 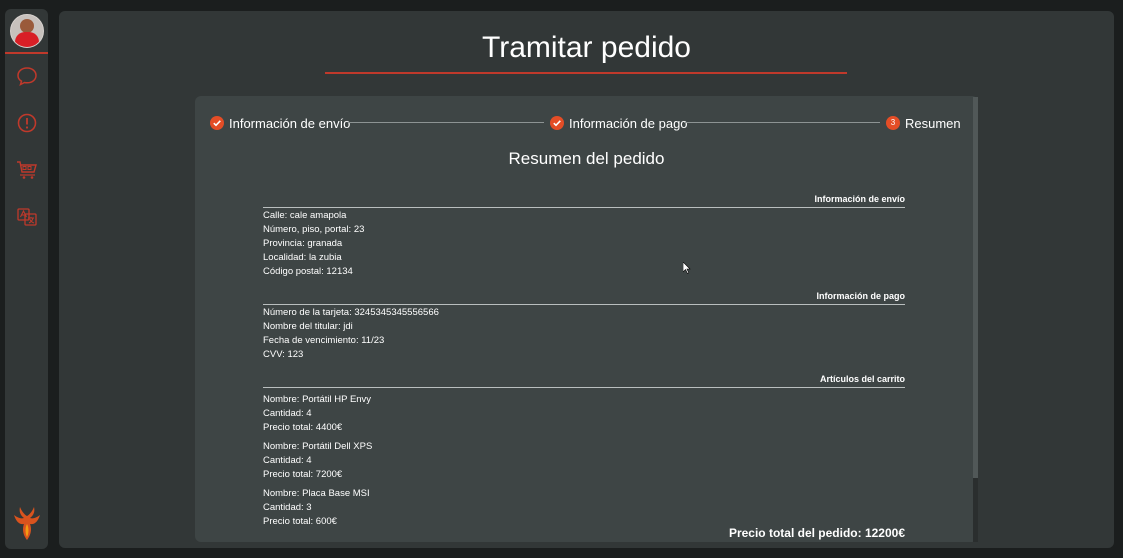 What do you see at coordinates (351, 312) in the screenshot?
I see `payment-line: Número de la tarjeta: 3245345345556566` at bounding box center [351, 312].